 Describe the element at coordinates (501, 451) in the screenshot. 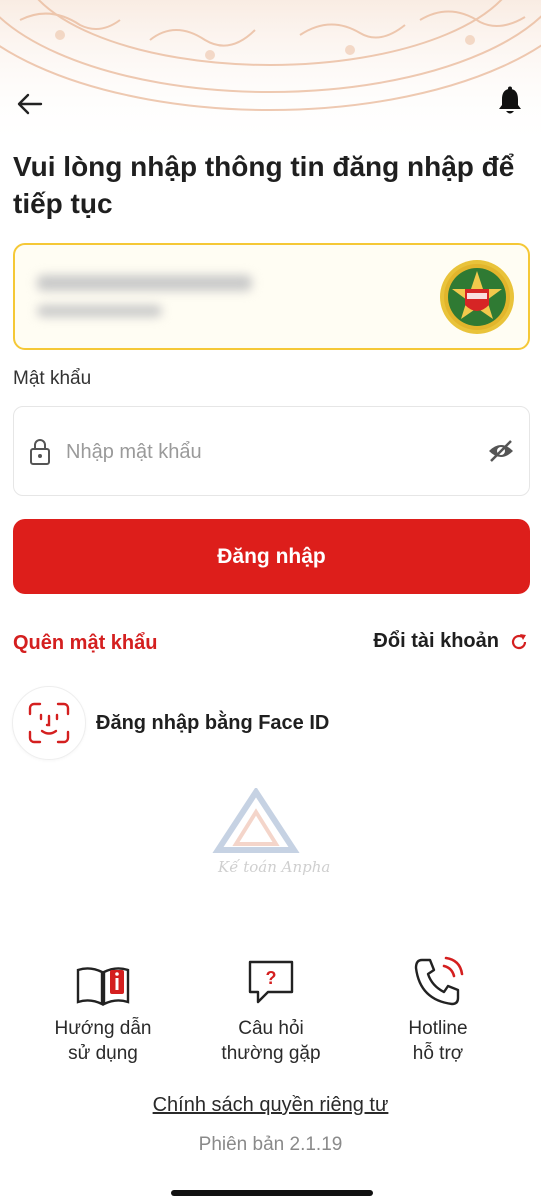

I see `eye-hidden-icon` at that location.